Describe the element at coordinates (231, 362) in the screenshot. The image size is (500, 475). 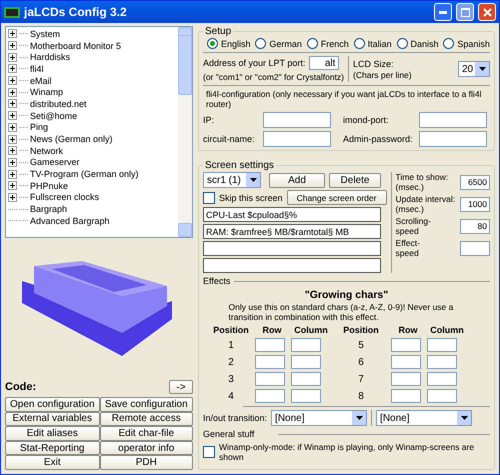
I see `position-number: 2` at that location.